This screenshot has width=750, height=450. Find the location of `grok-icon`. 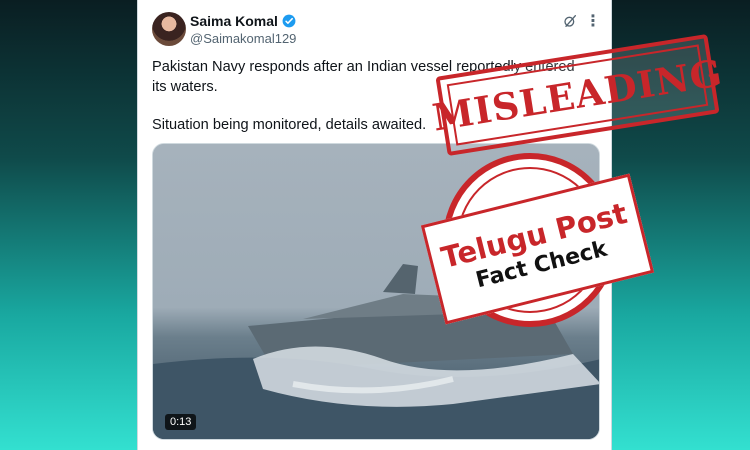

grok-icon is located at coordinates (570, 21).